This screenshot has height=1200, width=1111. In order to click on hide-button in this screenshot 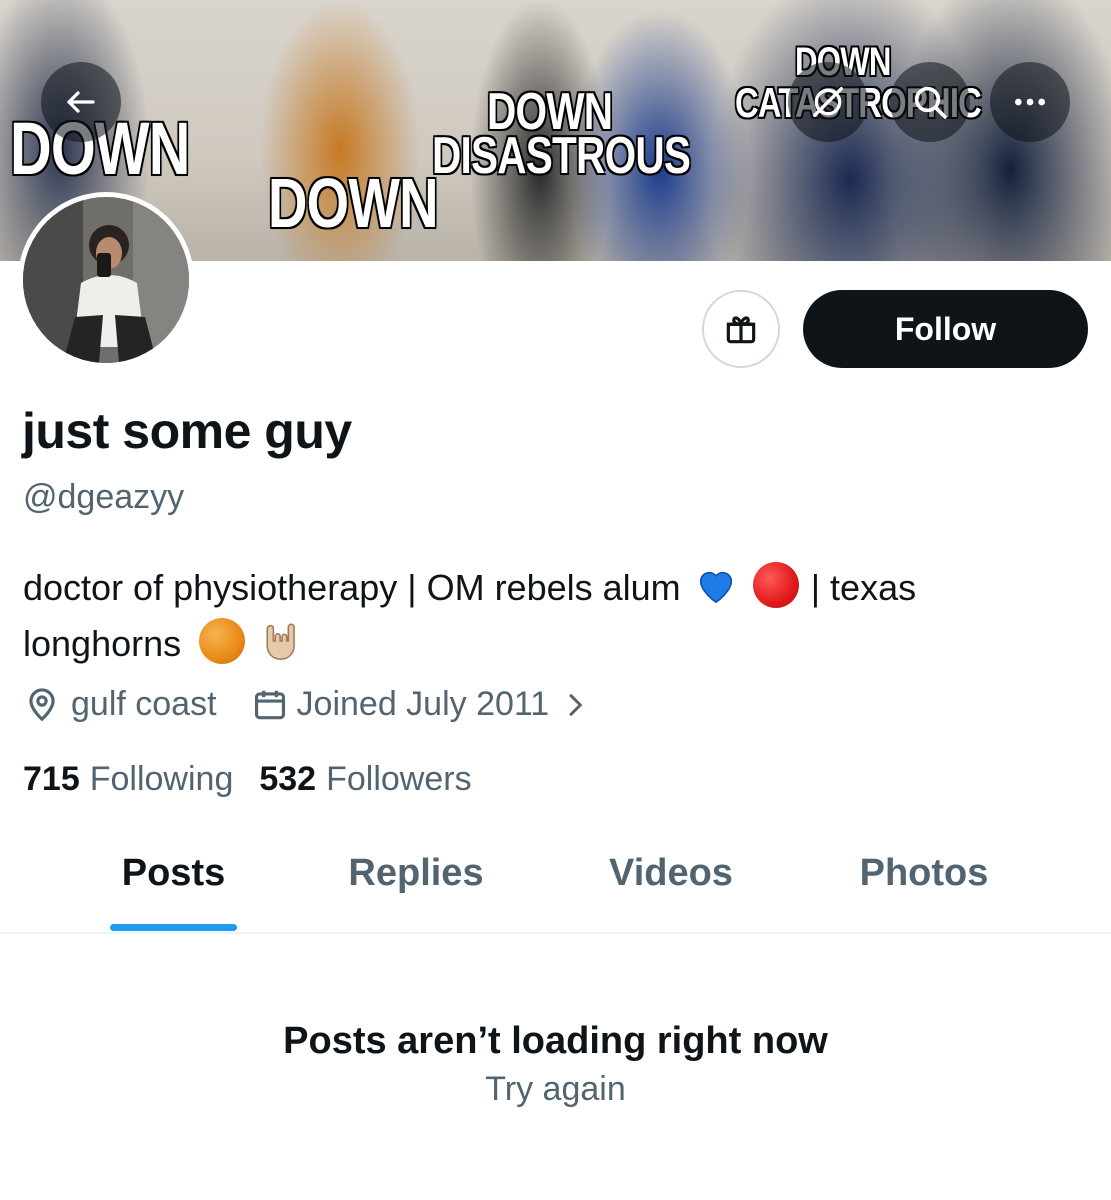, I will do `click(828, 102)`.